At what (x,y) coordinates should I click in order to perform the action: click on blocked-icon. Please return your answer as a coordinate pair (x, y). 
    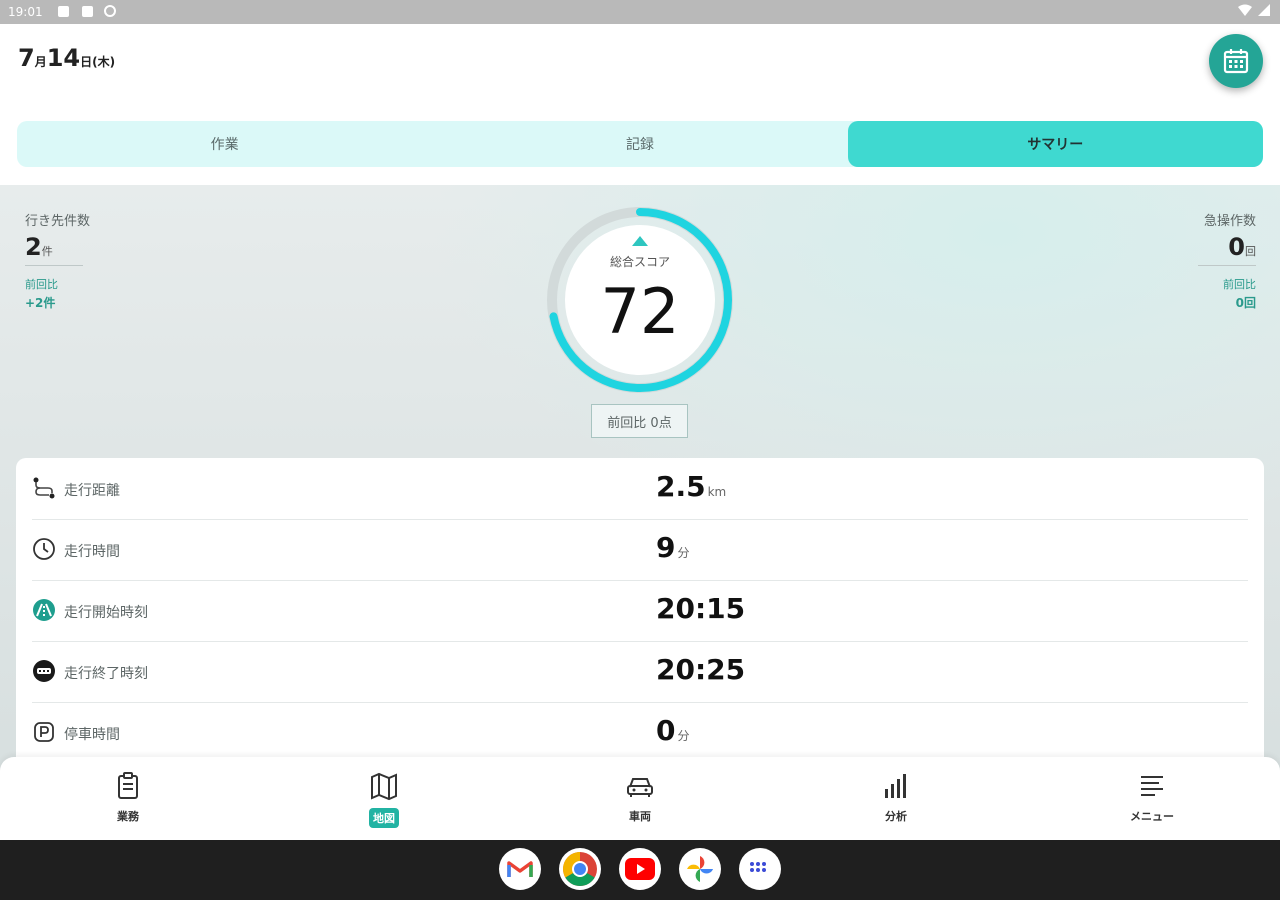
    Looking at the image, I should click on (110, 11).